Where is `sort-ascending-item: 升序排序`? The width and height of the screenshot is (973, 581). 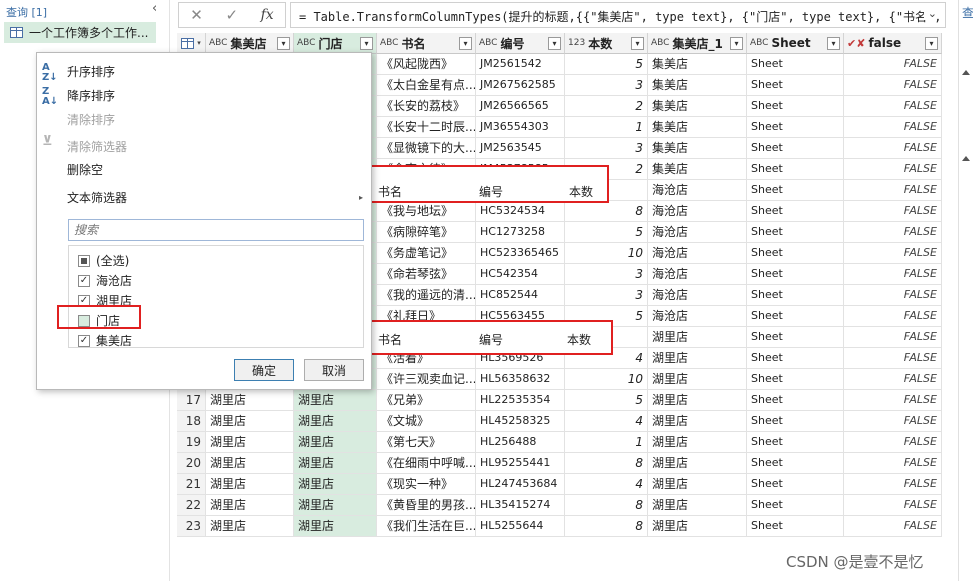
sort-ascending-item: 升序排序 is located at coordinates (91, 71).